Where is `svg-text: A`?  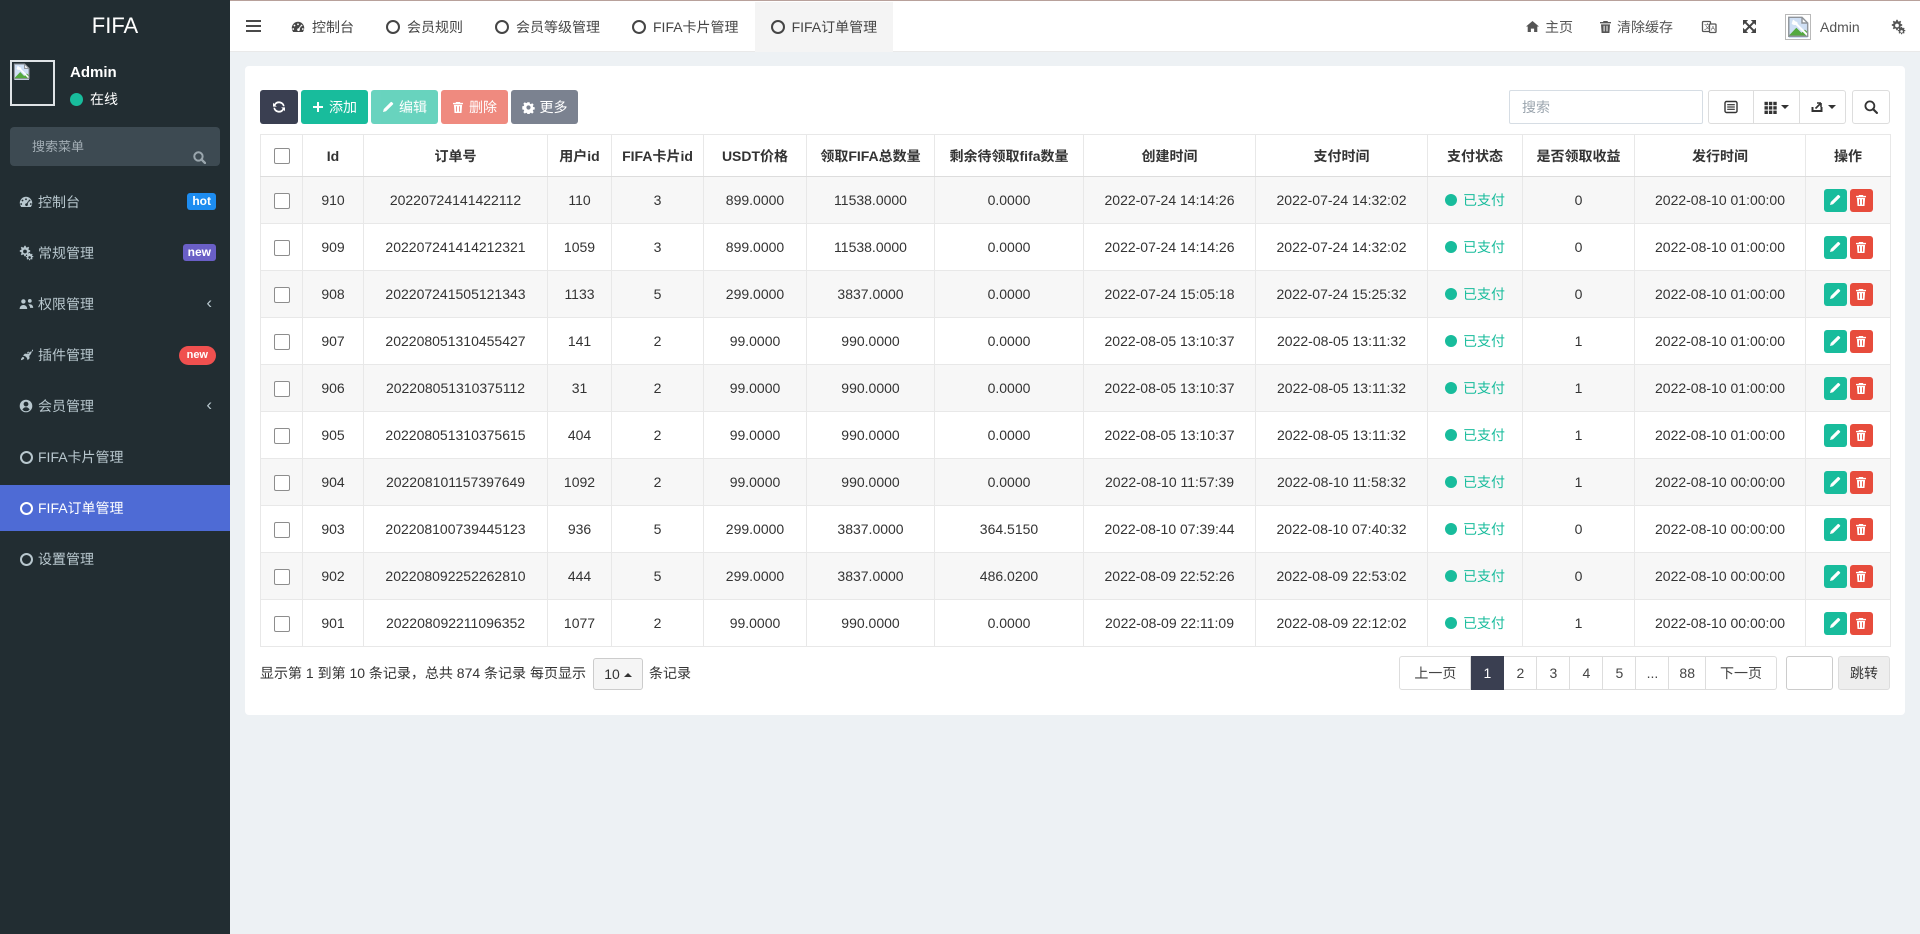
svg-text: A is located at coordinates (1713, 28).